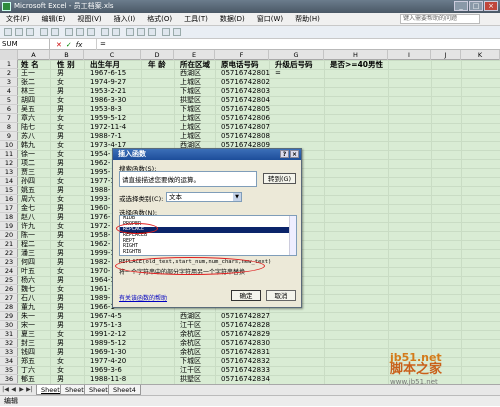  I want to click on category-select: 文本 ▼, so click(204, 197).